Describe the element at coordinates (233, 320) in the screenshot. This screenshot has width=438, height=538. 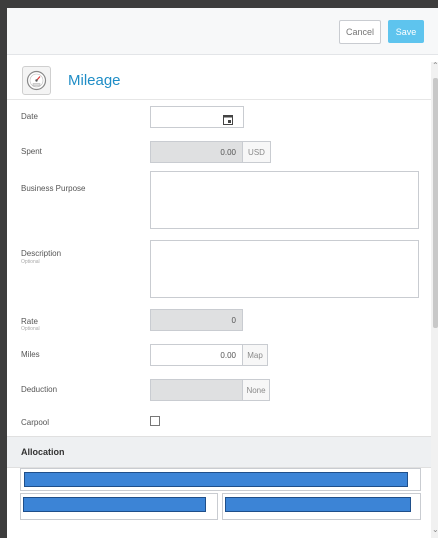
I see `rate-value: 0` at that location.